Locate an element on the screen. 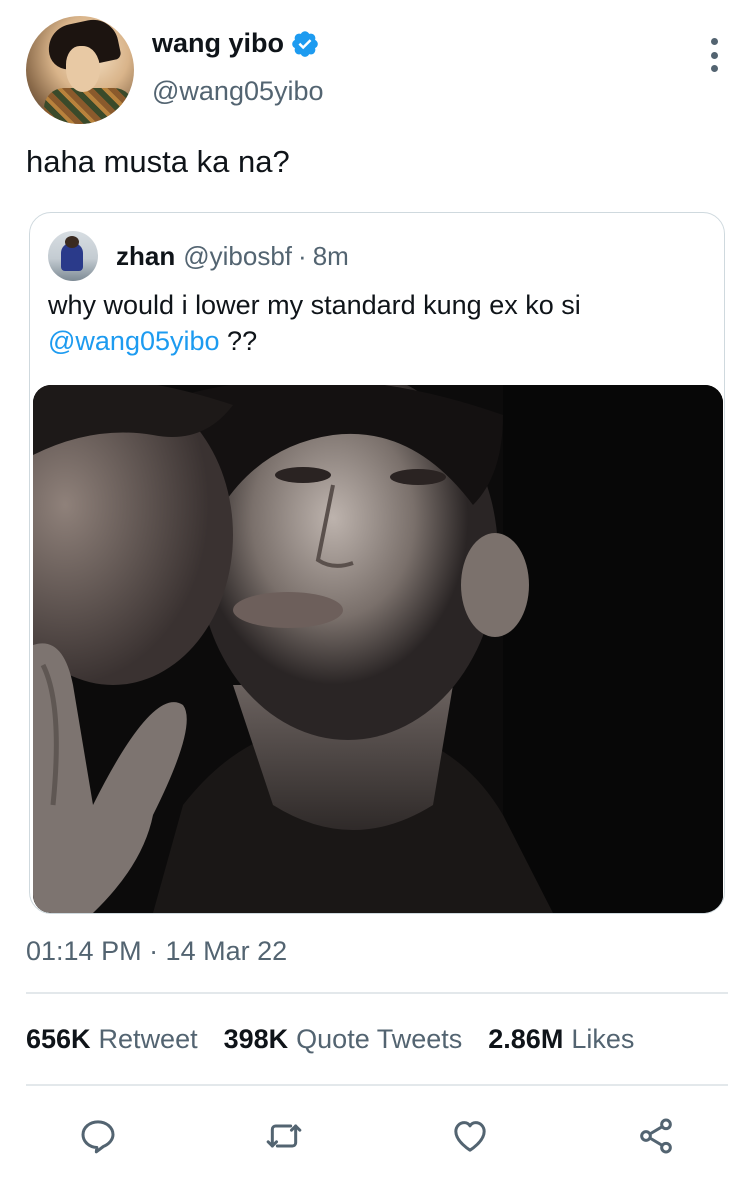  author-avatar is located at coordinates (80, 70).